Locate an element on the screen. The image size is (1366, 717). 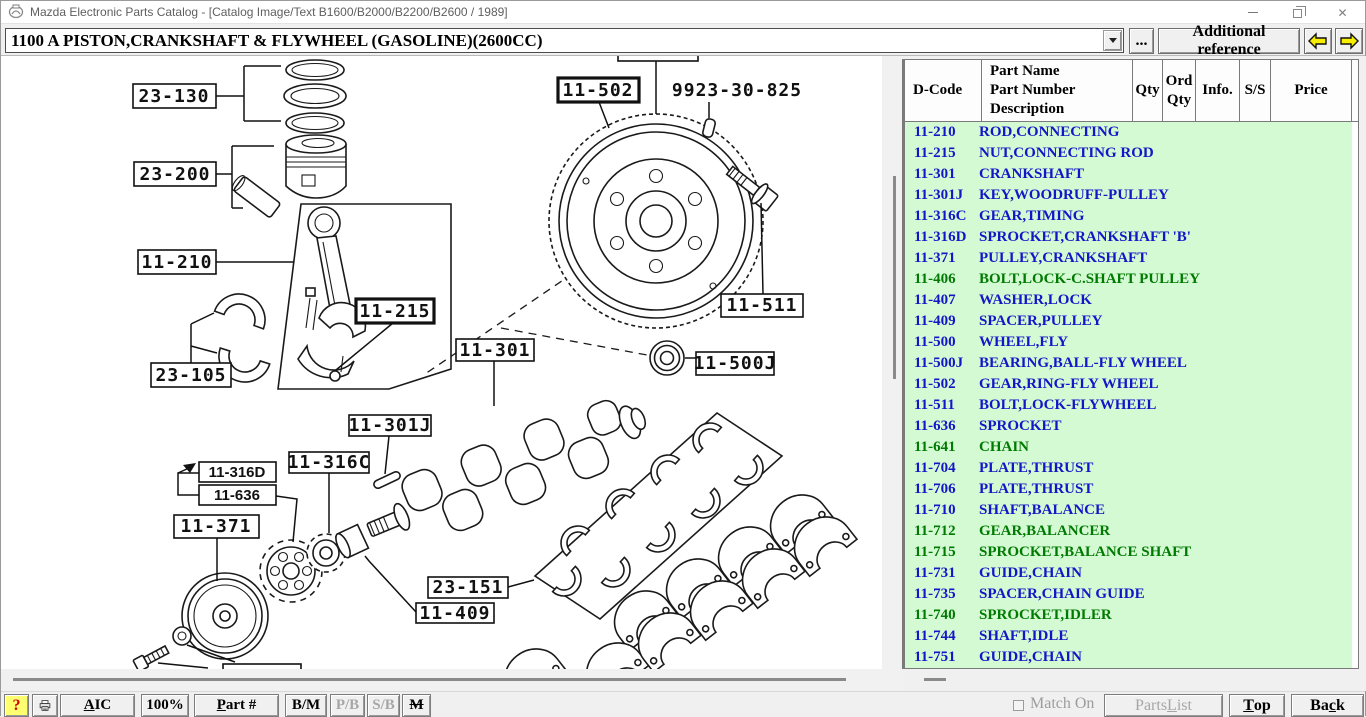
table-row: 11-704 PLATE,THRUST is located at coordinates (1128, 468).